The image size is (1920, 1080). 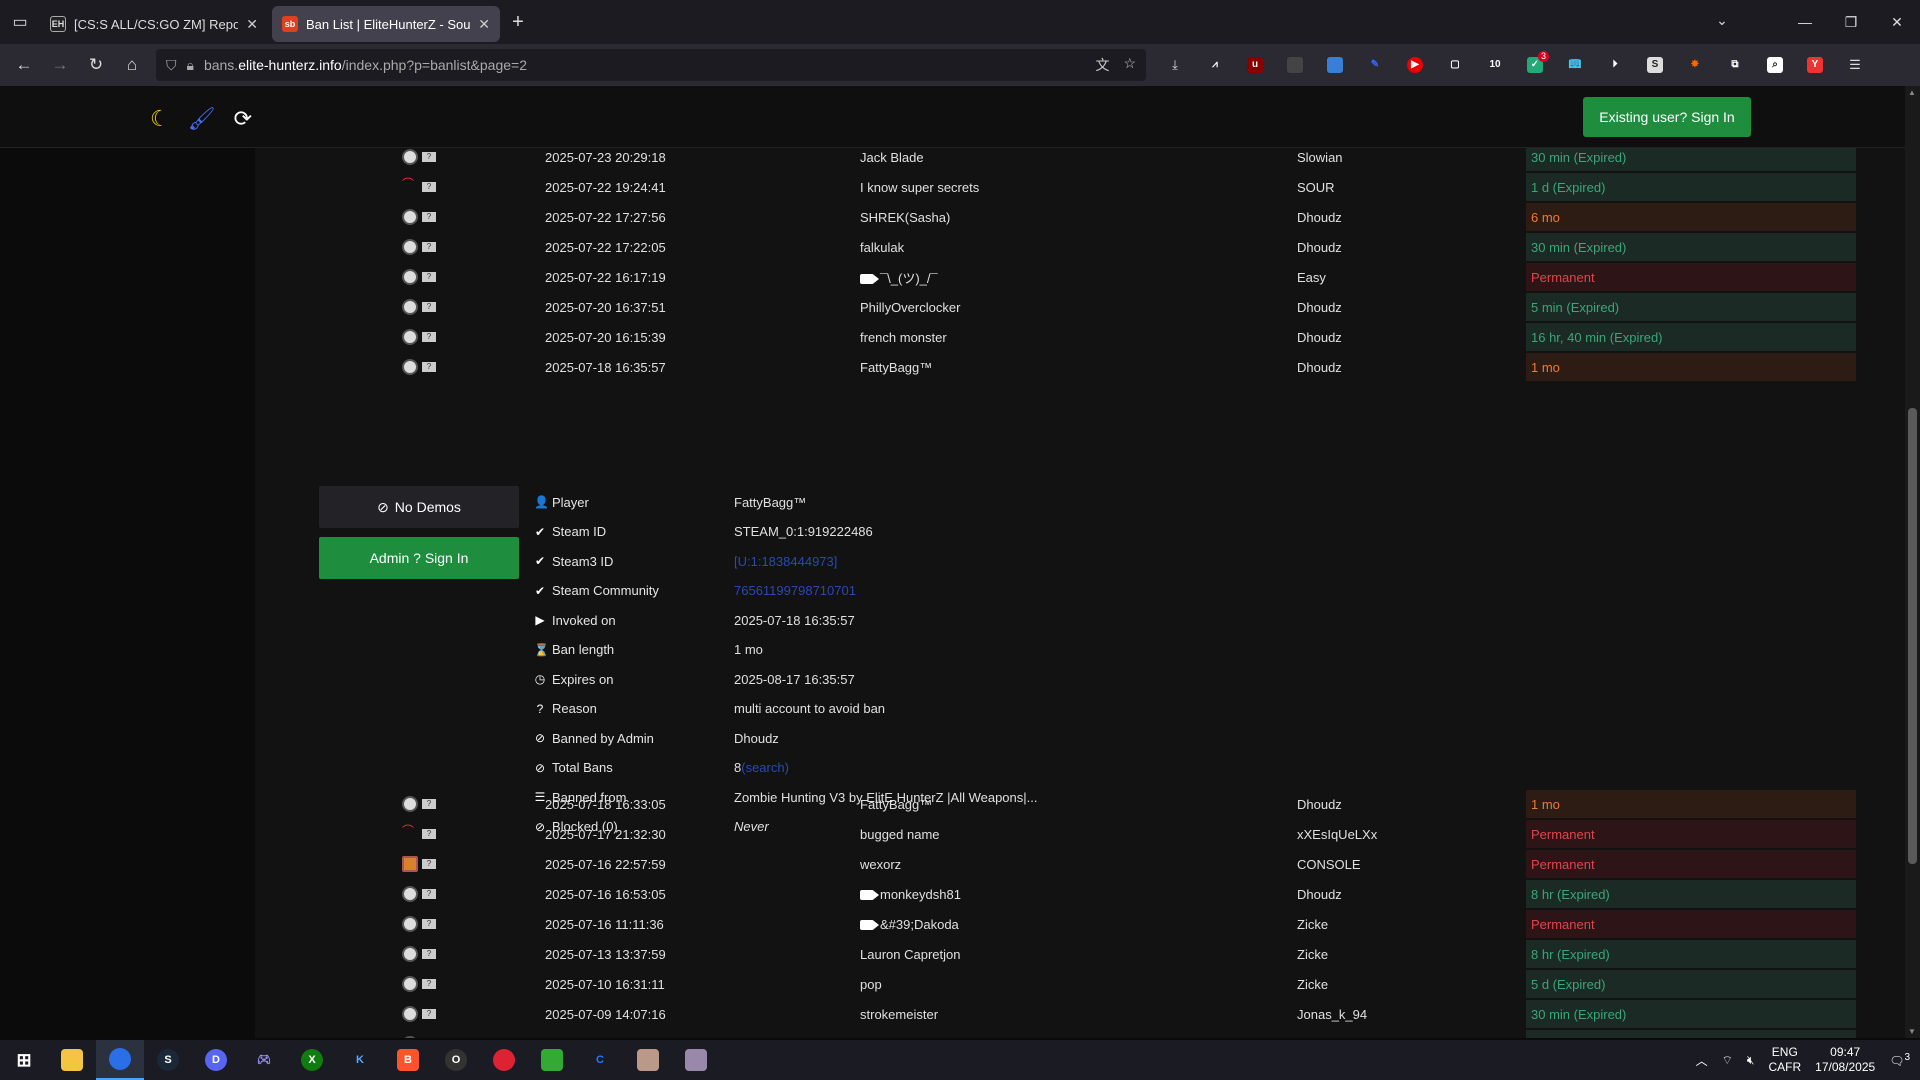 What do you see at coordinates (96, 65) in the screenshot?
I see `reload-button: ↻` at bounding box center [96, 65].